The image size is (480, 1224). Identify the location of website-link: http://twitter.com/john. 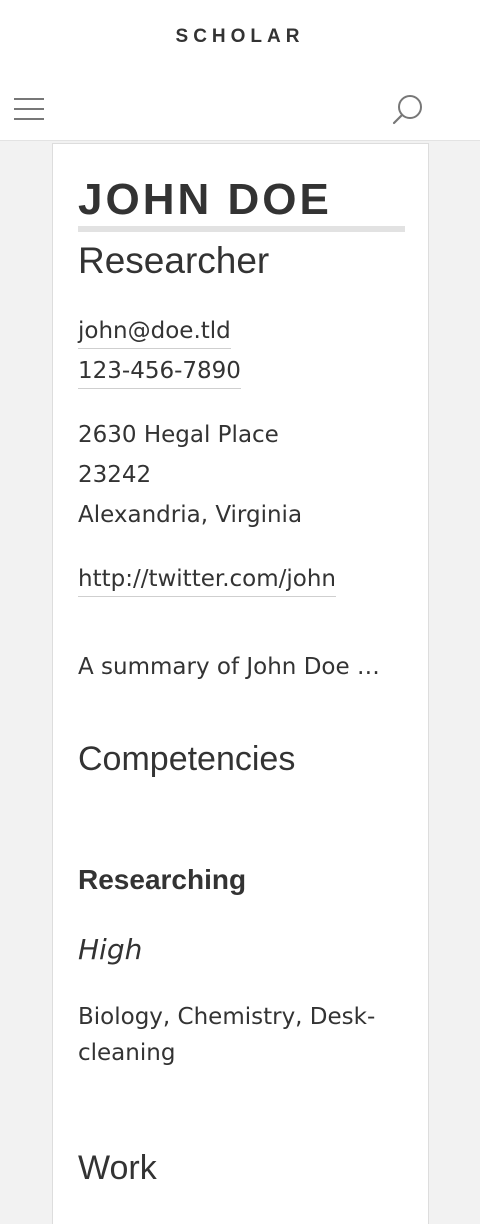
(207, 580).